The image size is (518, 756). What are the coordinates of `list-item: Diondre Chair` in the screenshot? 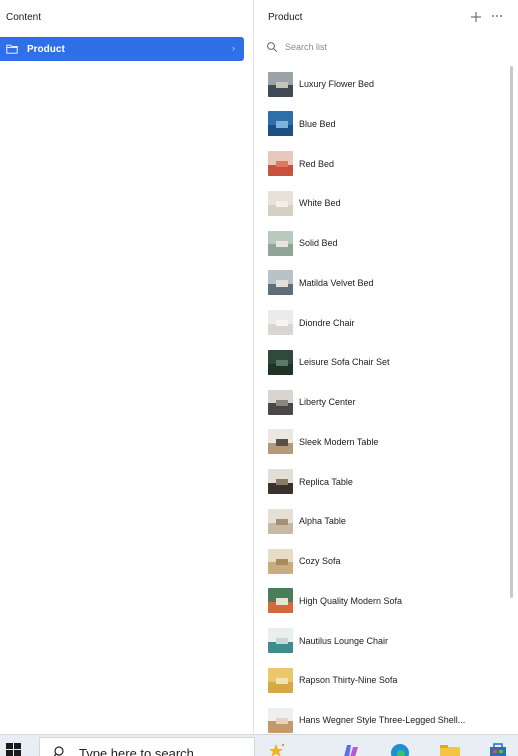 It's located at (383, 323).